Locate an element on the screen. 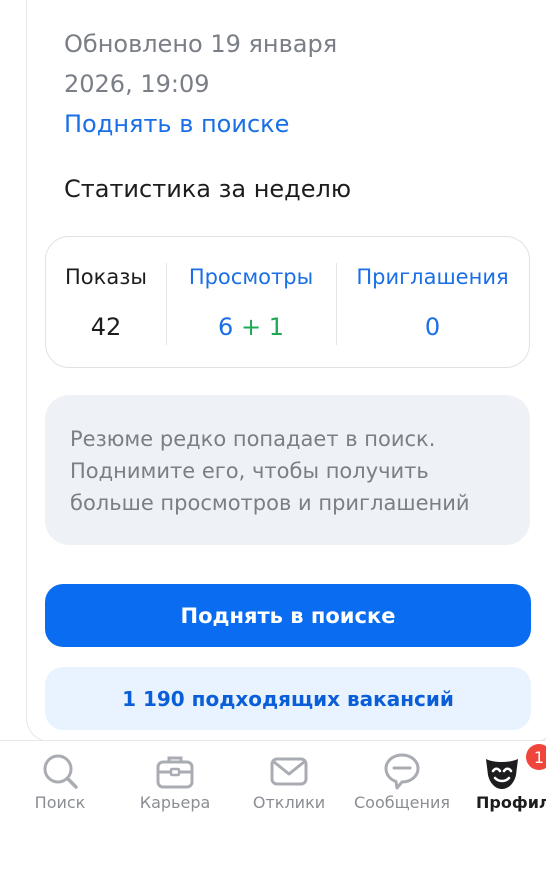  stat-invitations-label: Приглашения is located at coordinates (432, 277).